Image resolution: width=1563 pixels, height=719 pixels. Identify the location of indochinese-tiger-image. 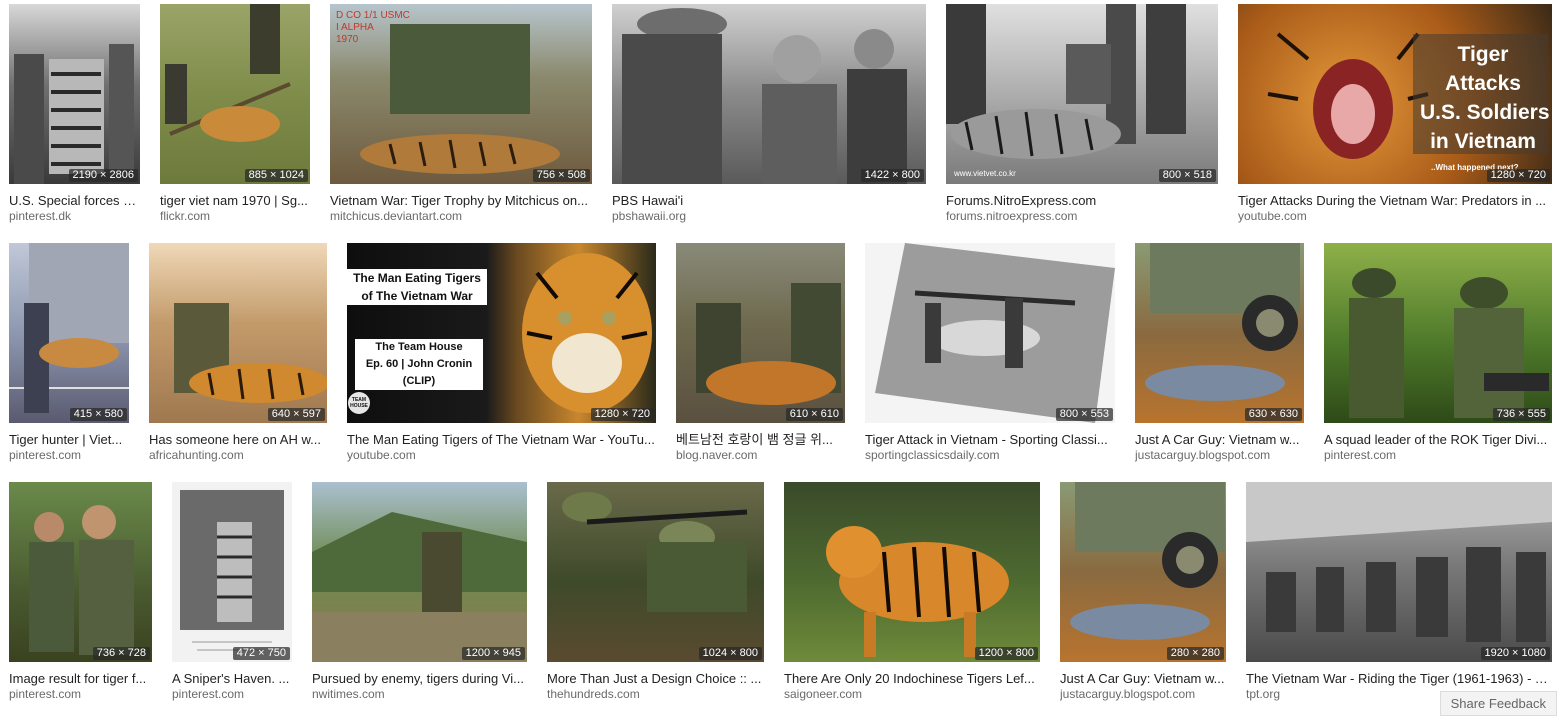
(917, 591).